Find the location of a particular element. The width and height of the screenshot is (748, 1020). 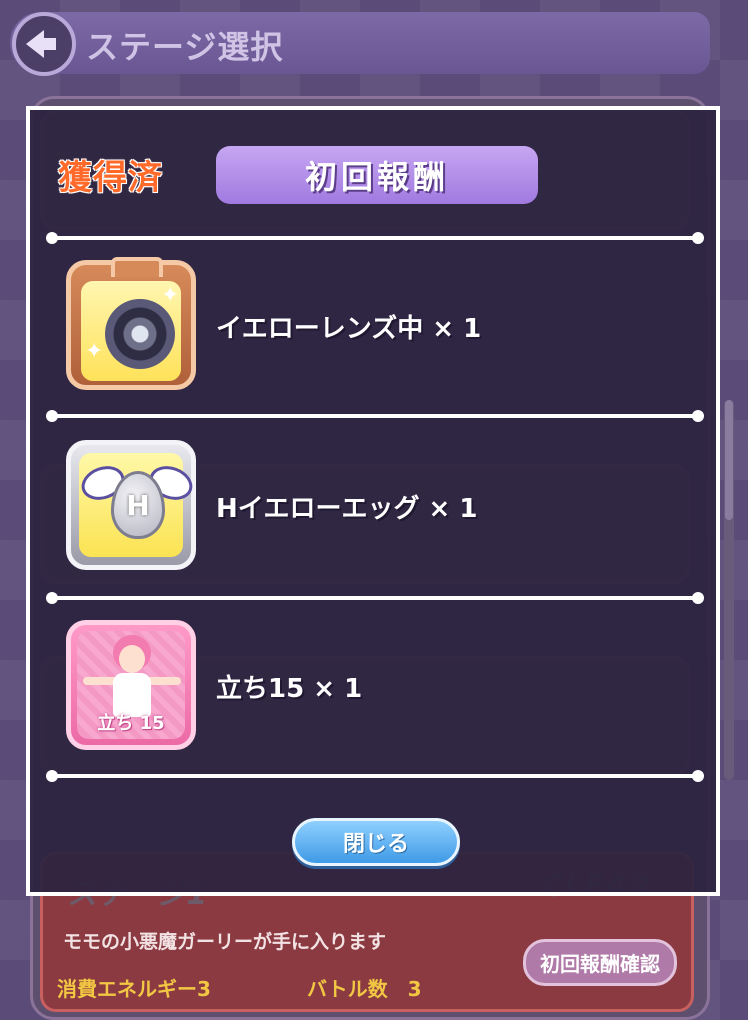

reward-name: イエローレンズ中 × 1 is located at coordinates (349, 329).